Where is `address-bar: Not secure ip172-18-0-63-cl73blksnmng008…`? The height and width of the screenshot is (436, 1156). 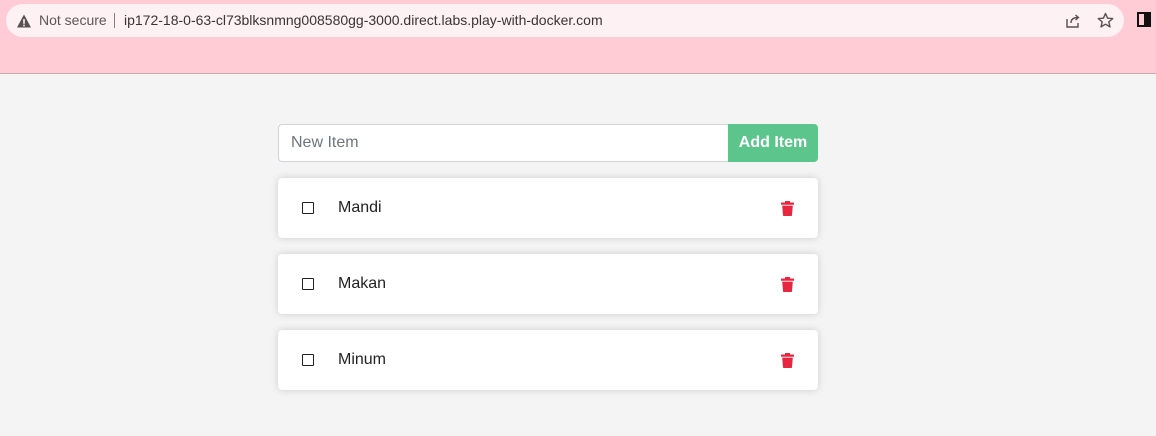
address-bar: Not secure ip172-18-0-63-cl73blksnmng008… is located at coordinates (565, 20).